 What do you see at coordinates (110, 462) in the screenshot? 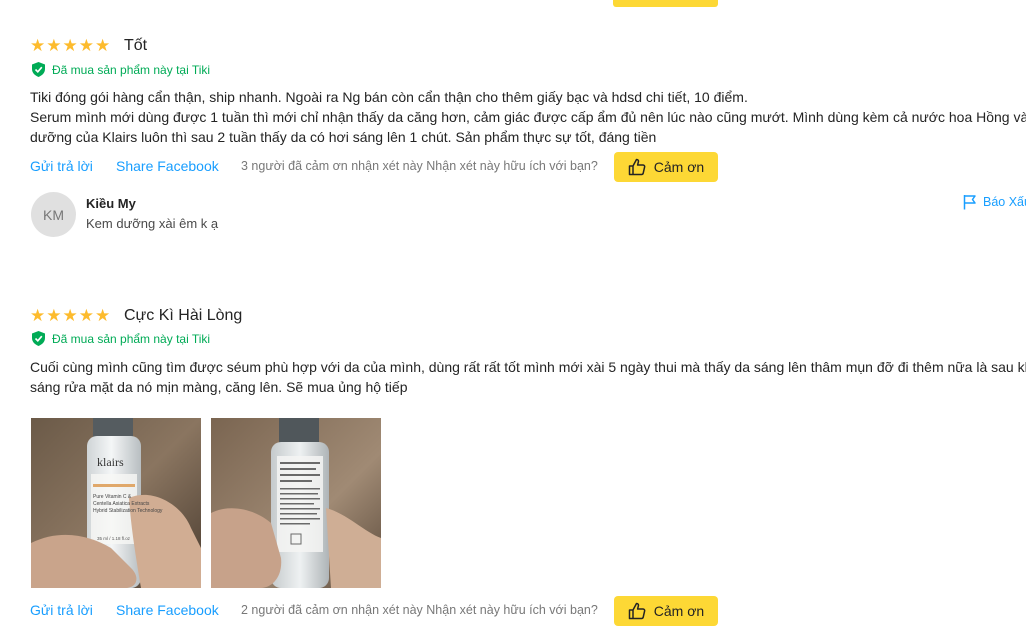
I see `product-brand-text: klairs` at bounding box center [110, 462].